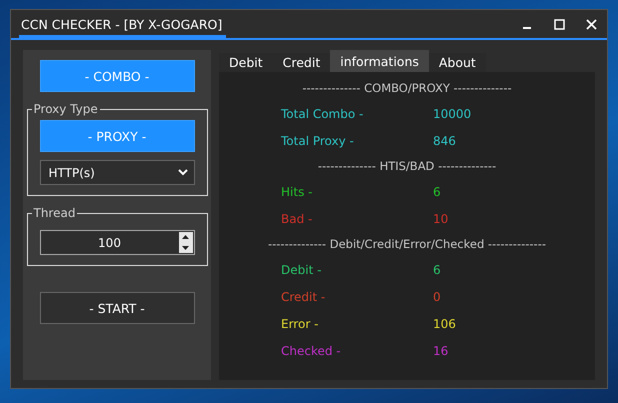 The height and width of the screenshot is (403, 618). Describe the element at coordinates (297, 219) in the screenshot. I see `stat-label: Bad -` at that location.